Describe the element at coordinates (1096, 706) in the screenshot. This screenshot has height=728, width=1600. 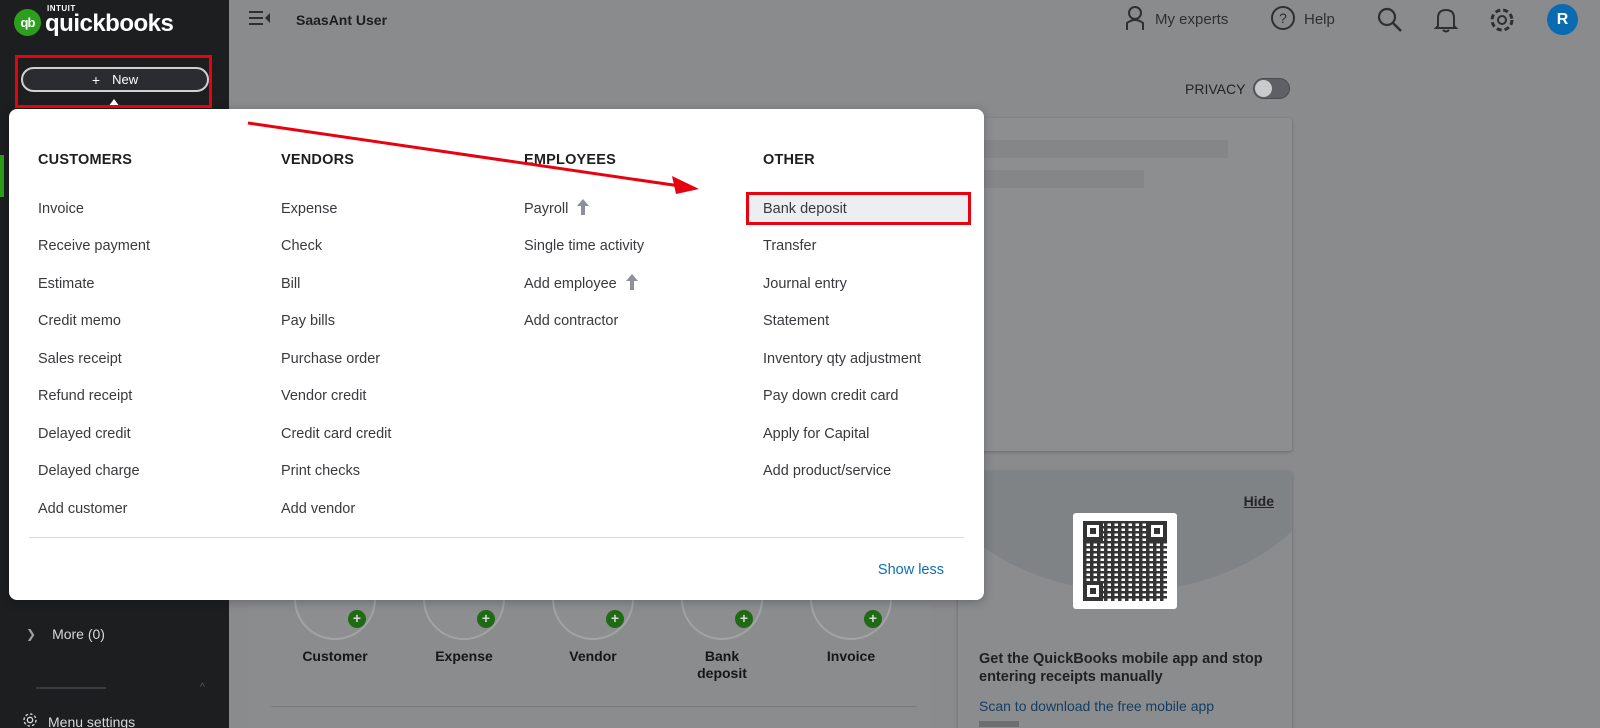
I see `download-app-link: Scan to download the free mobile app` at that location.